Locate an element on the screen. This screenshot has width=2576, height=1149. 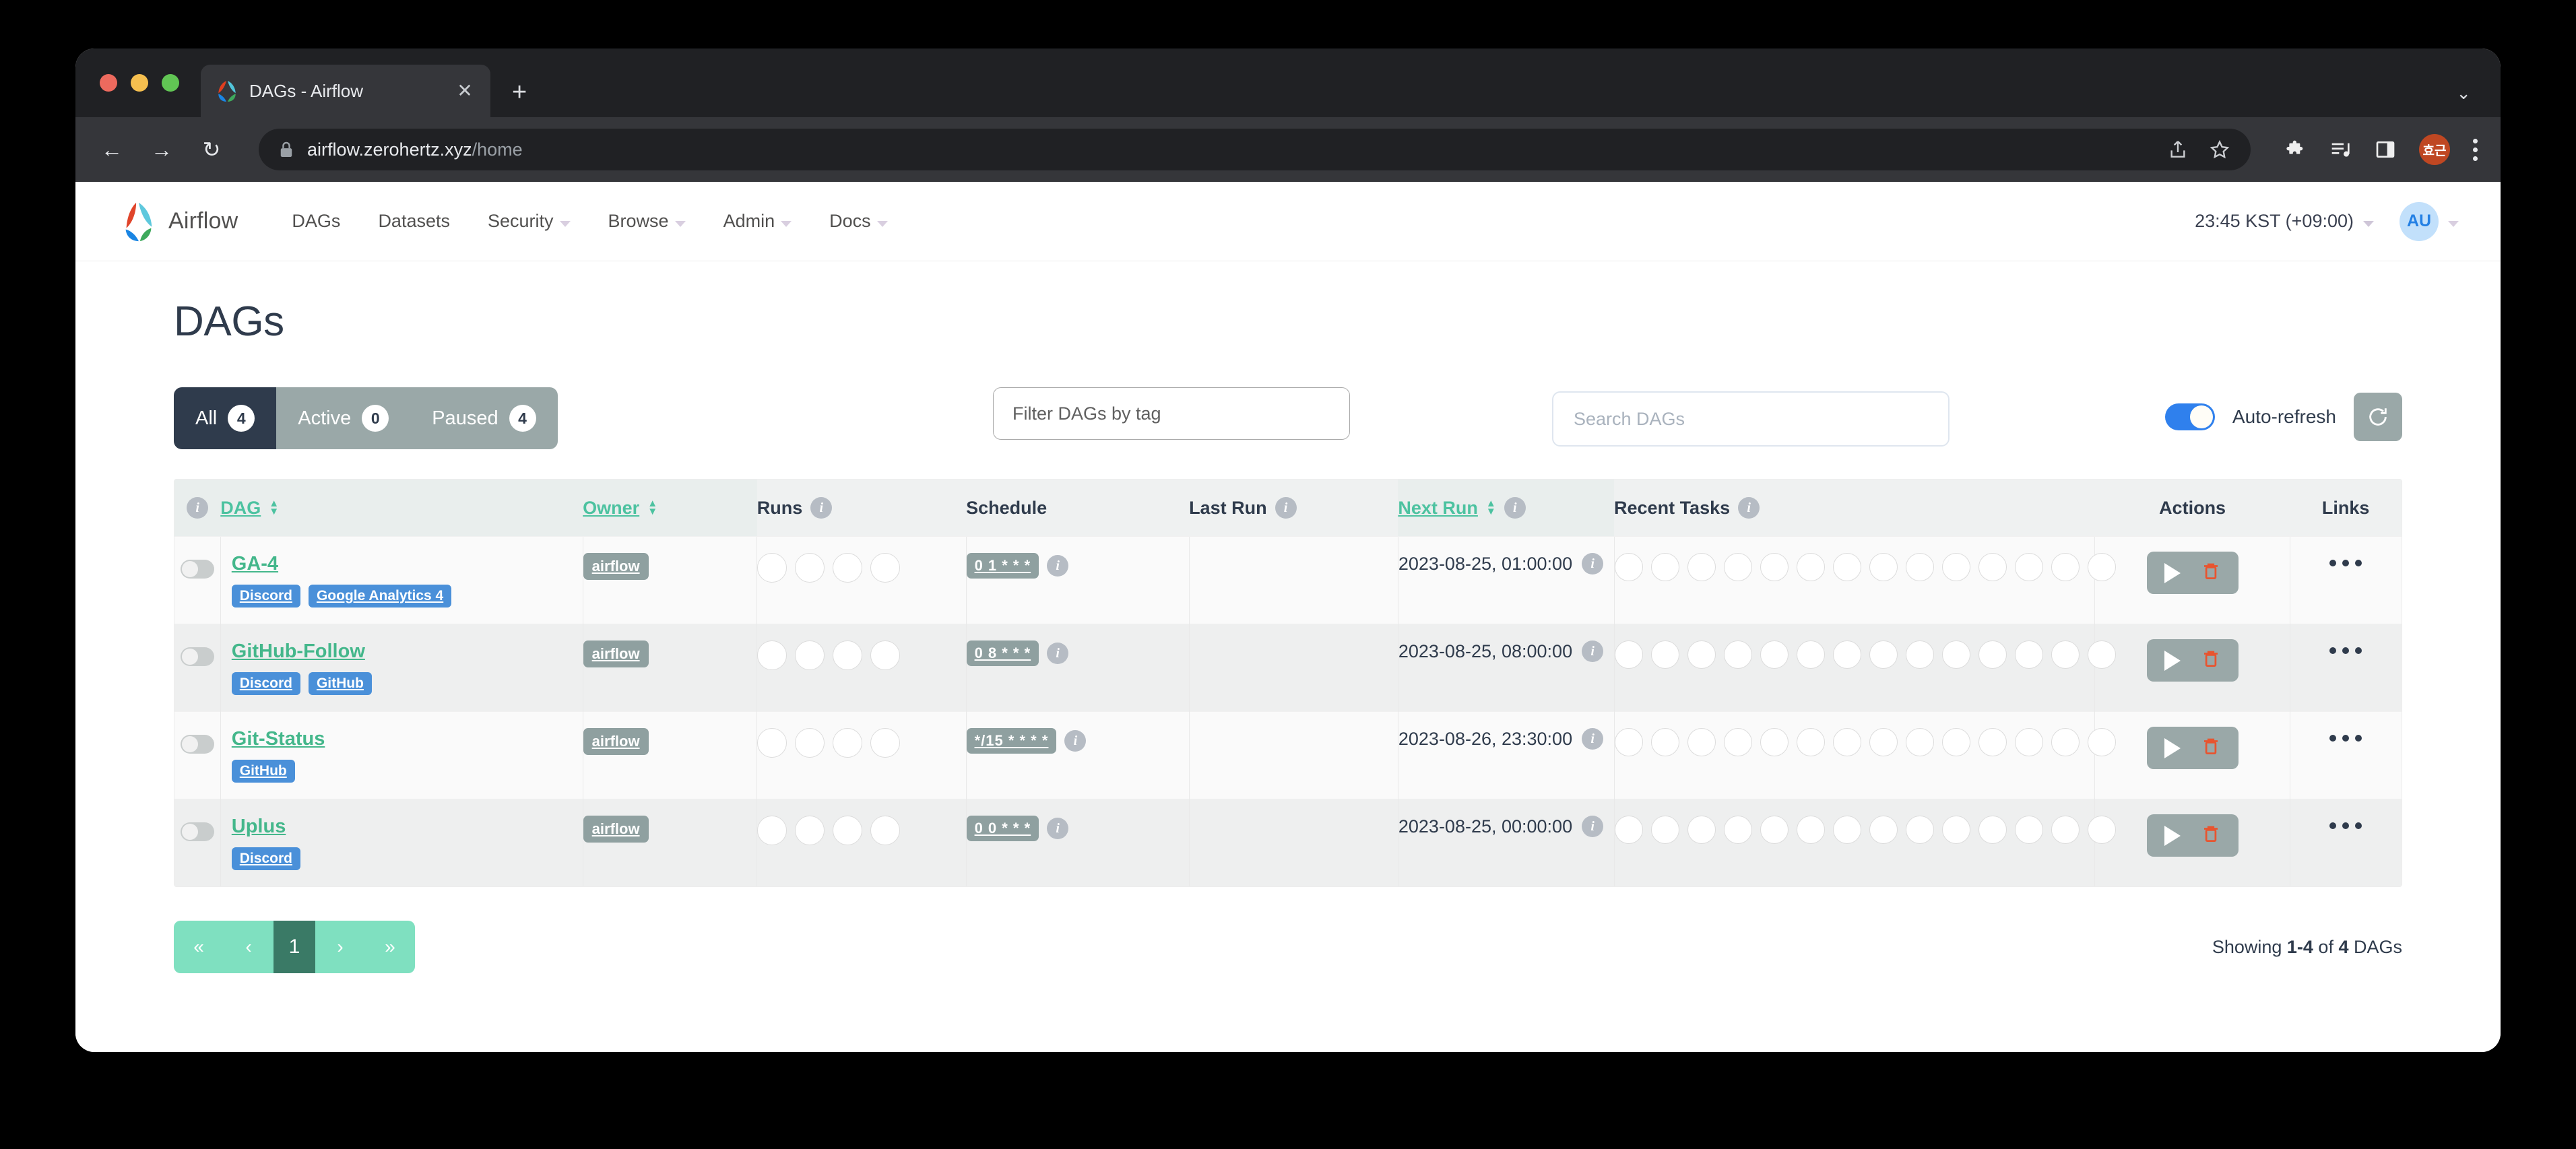
side-panel-icon is located at coordinates (2385, 149).